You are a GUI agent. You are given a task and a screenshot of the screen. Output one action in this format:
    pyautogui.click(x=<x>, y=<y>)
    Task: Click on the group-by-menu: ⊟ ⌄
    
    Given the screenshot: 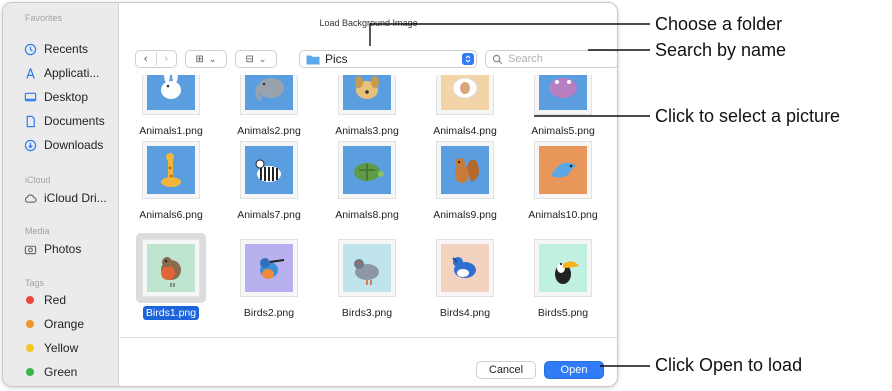 What is the action you would take?
    pyautogui.click(x=256, y=59)
    